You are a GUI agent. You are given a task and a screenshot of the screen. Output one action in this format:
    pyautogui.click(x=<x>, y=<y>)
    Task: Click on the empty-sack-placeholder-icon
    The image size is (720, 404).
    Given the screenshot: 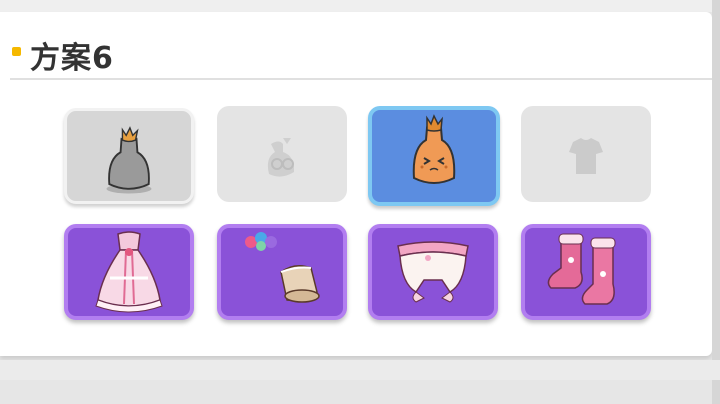 What is the action you would take?
    pyautogui.click(x=281, y=157)
    